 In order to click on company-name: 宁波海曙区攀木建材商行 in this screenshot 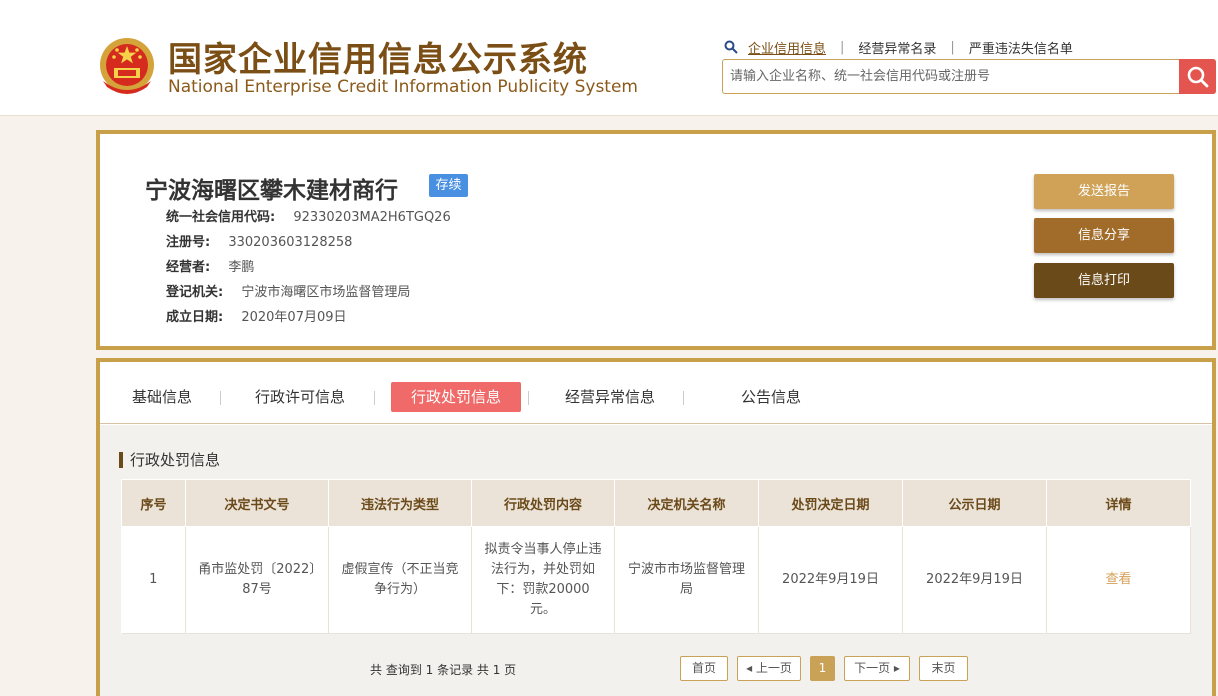, I will do `click(271, 191)`.